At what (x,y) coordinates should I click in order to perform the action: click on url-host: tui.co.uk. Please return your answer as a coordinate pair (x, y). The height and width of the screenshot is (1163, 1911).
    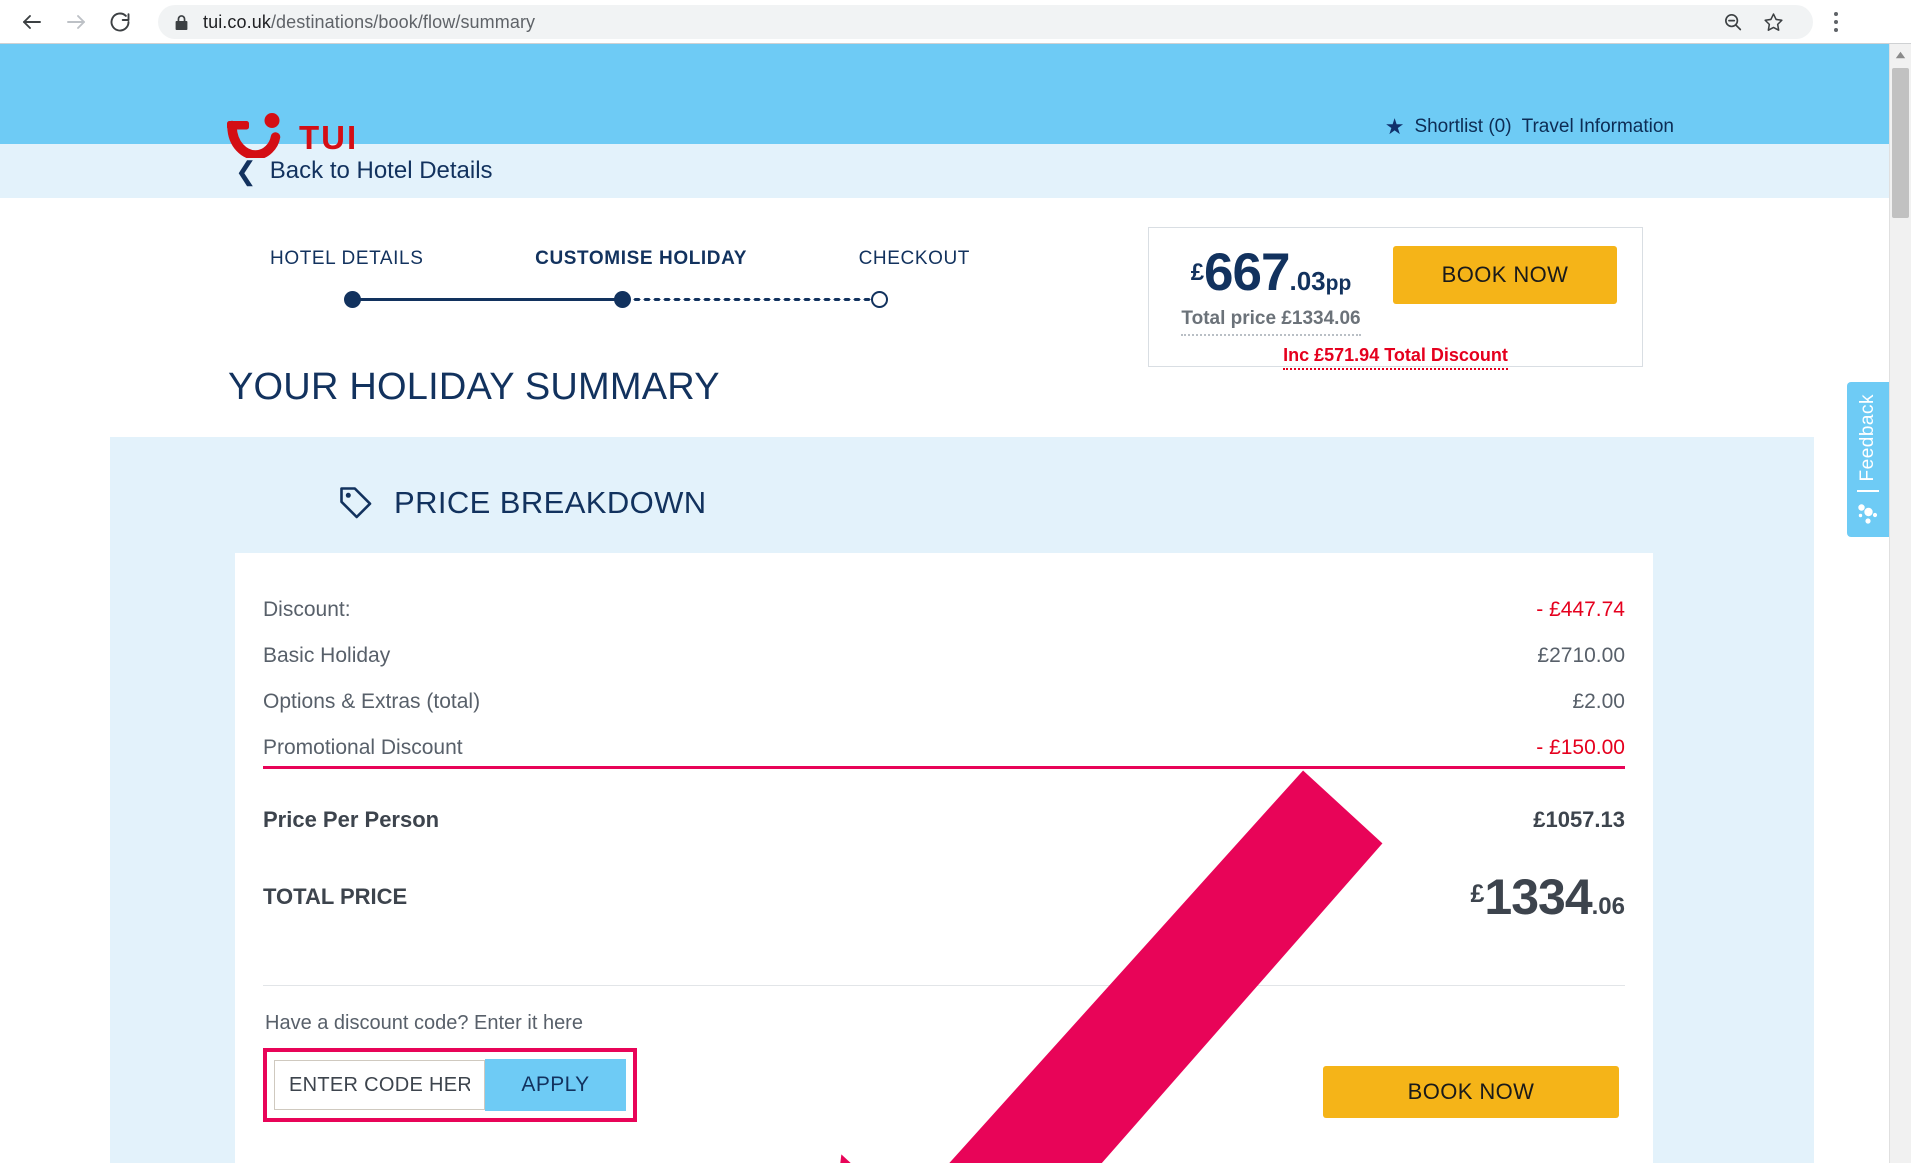
    Looking at the image, I should click on (237, 21).